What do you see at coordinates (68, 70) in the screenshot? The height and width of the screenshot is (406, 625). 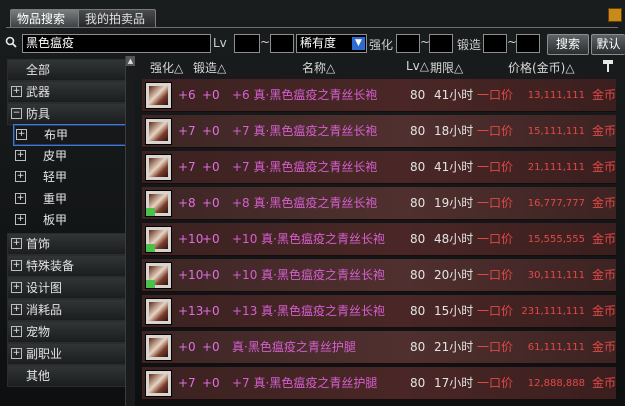 I see `category-all: 全部` at bounding box center [68, 70].